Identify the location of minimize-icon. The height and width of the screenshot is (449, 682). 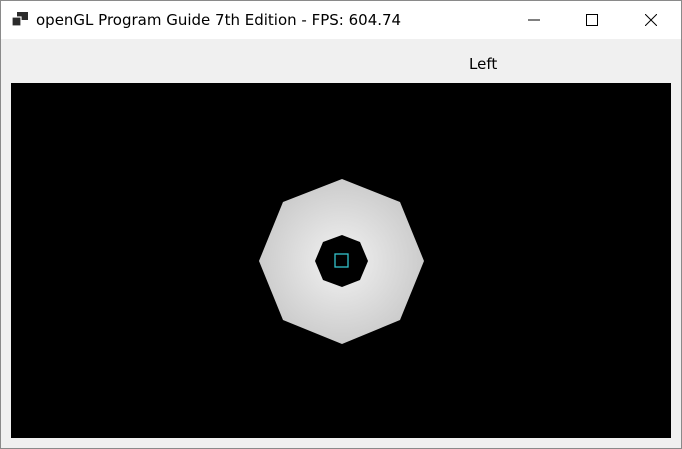
(534, 20).